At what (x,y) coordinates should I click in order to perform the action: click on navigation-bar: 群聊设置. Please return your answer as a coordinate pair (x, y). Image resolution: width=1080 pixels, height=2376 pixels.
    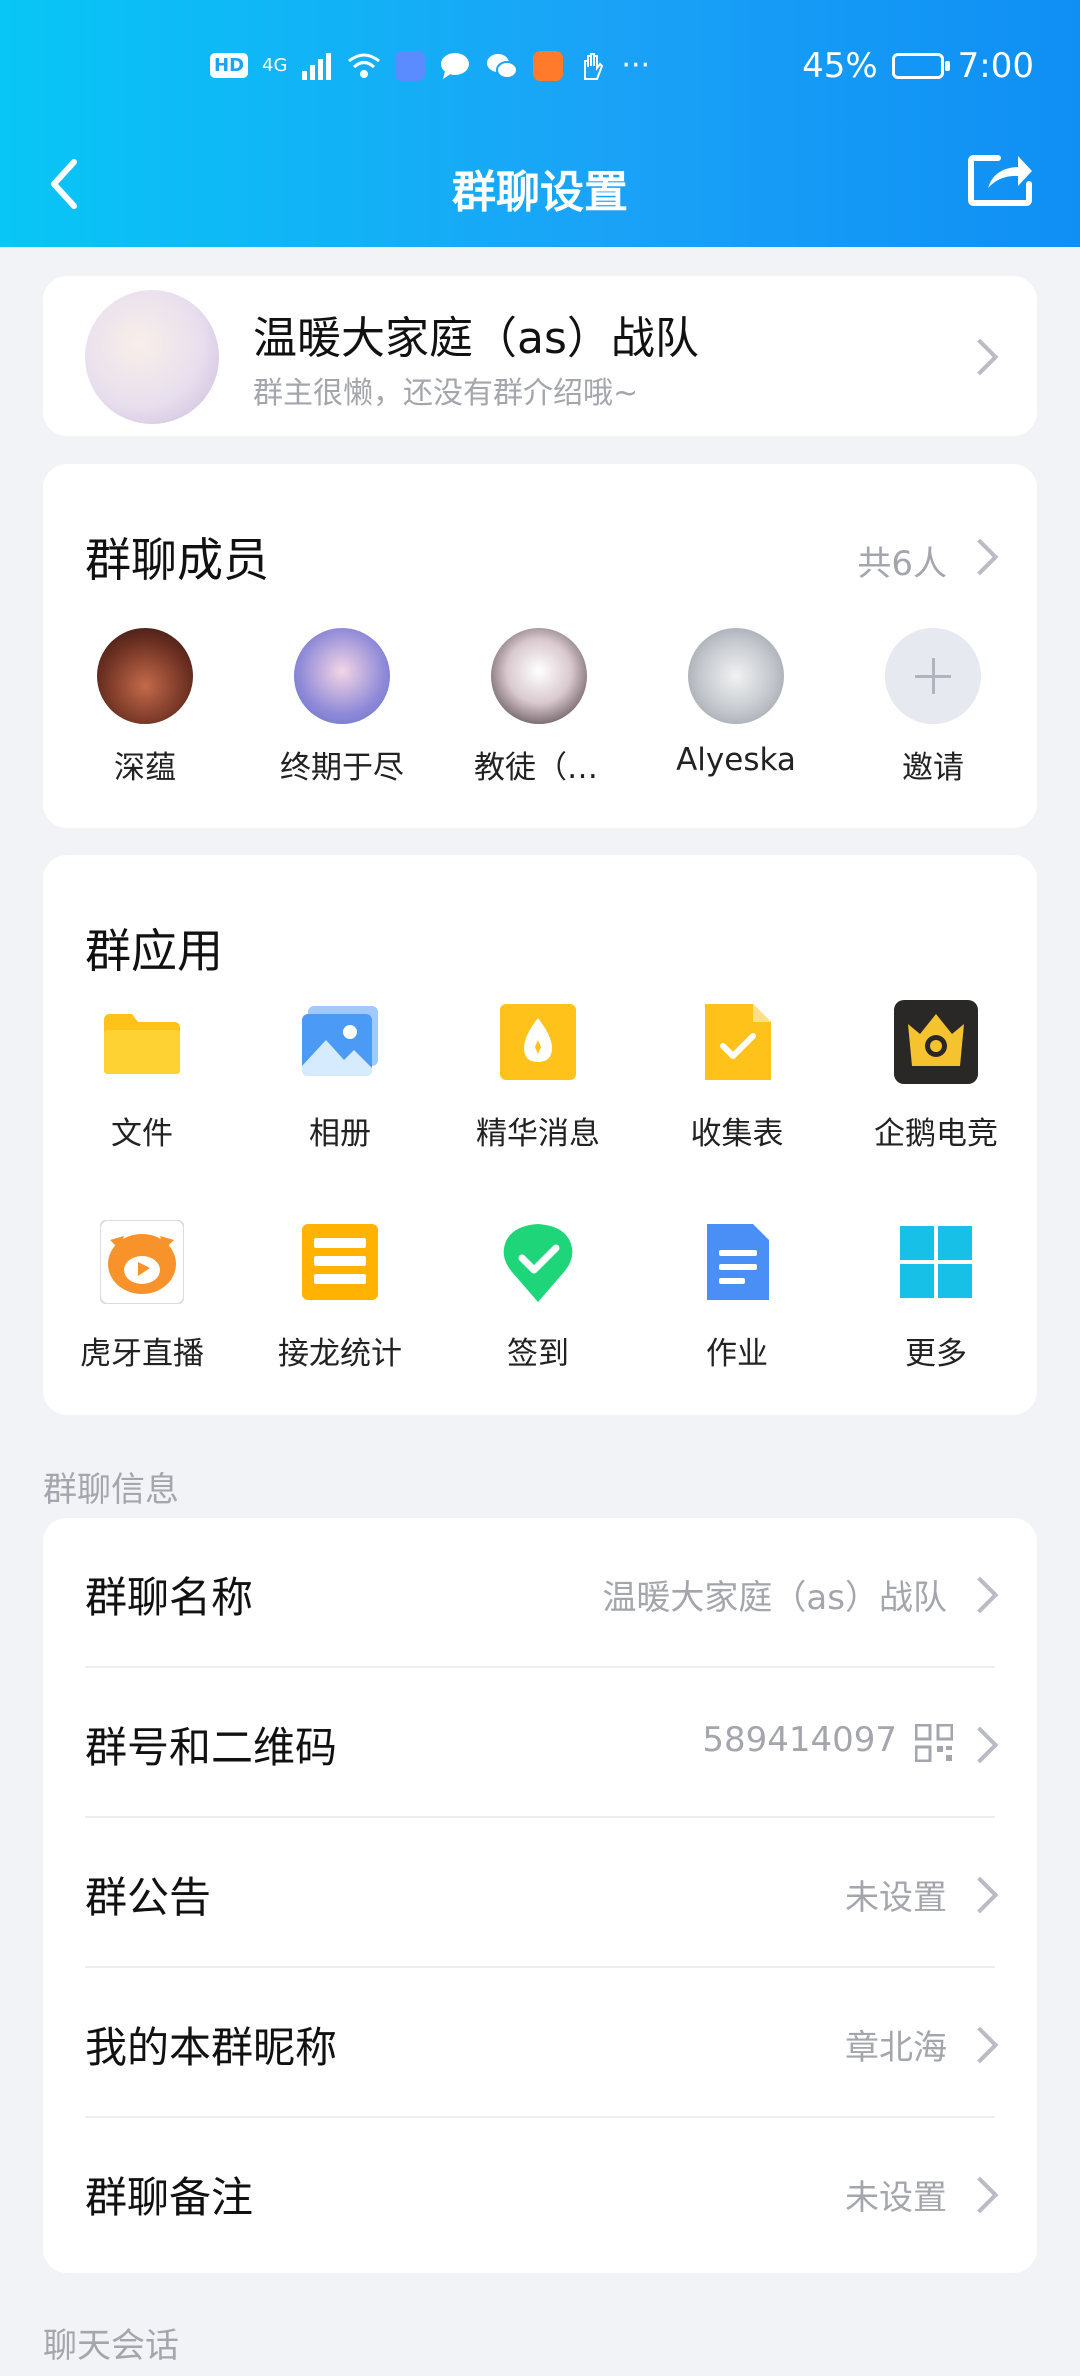
    Looking at the image, I should click on (540, 180).